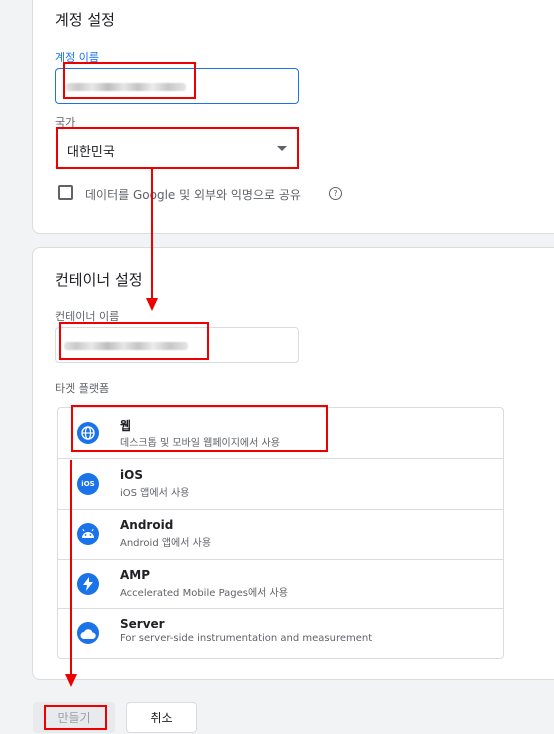 This screenshot has height=734, width=554. I want to click on container-name-label: 컨테이너 이름, so click(87, 316).